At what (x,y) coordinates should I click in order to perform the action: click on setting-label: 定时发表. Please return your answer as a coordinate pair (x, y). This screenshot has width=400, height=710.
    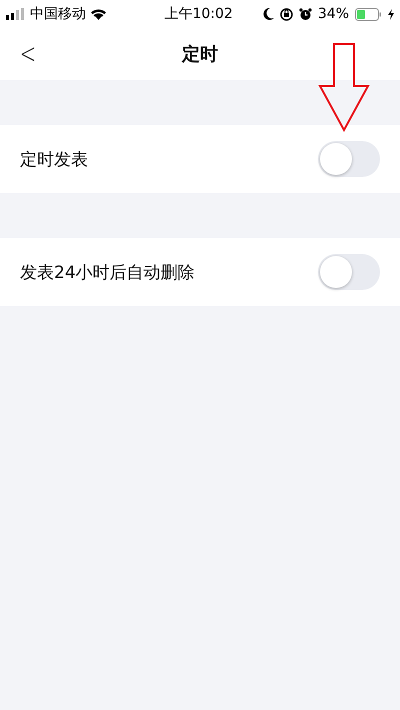
    Looking at the image, I should click on (54, 159).